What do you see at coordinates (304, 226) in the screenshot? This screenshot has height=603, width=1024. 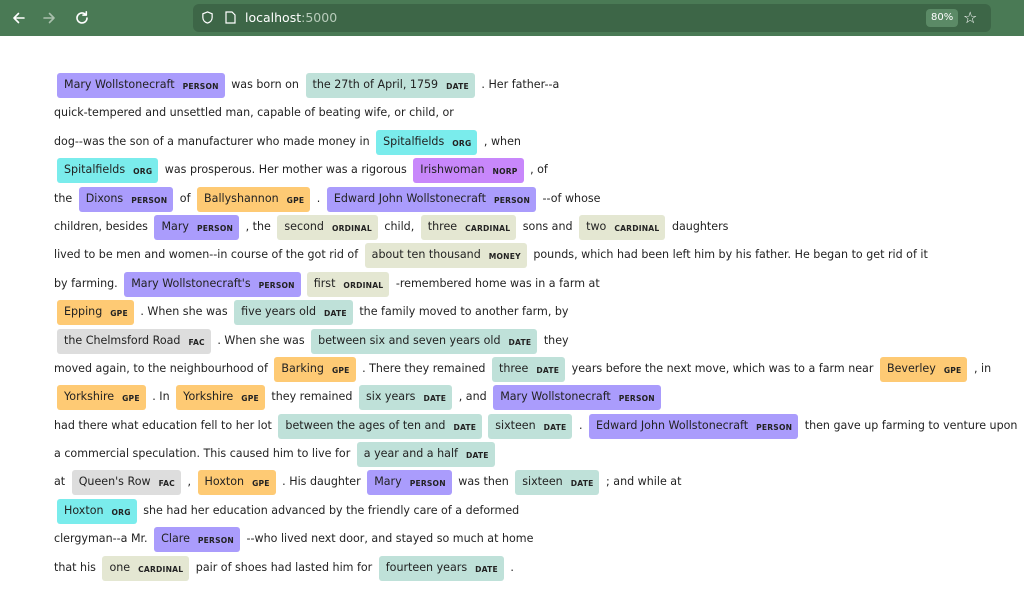 I see `entity-text: second` at bounding box center [304, 226].